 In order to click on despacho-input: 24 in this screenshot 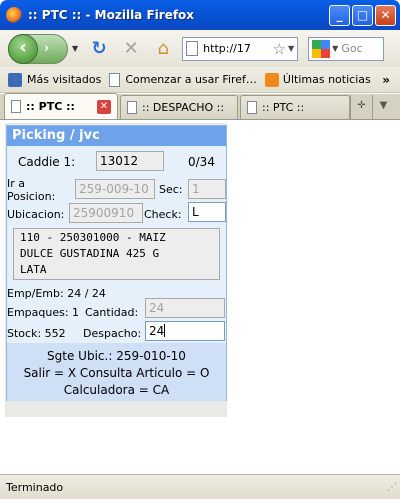, I will do `click(185, 331)`.